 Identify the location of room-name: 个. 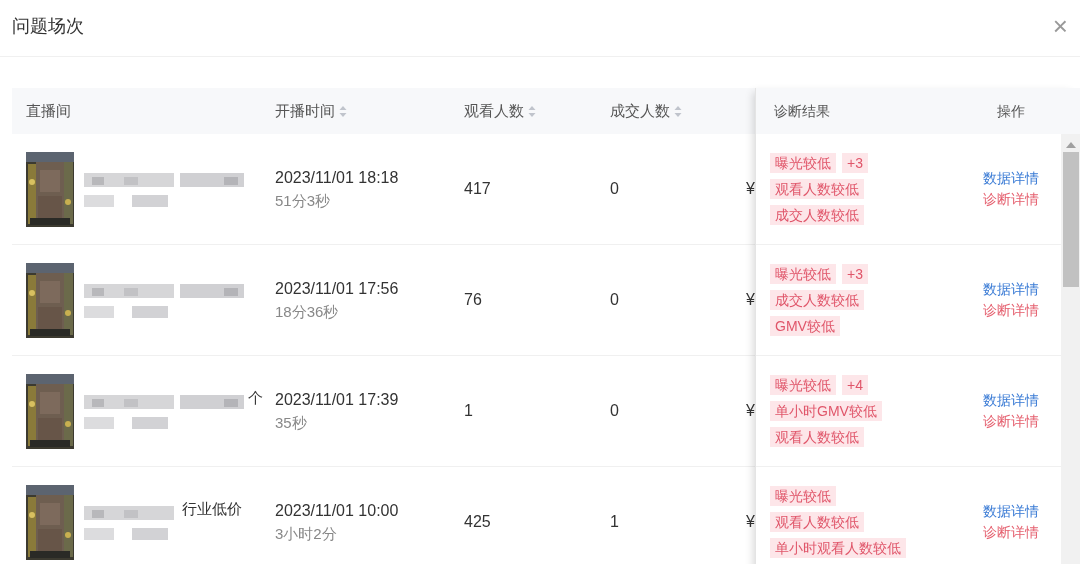
(255, 398).